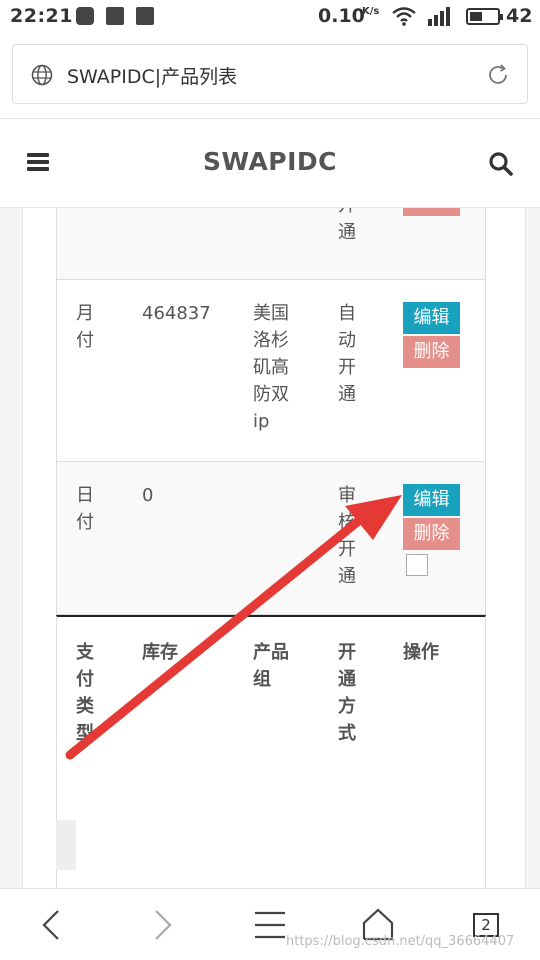  Describe the element at coordinates (417, 565) in the screenshot. I see `select-checkbox` at that location.